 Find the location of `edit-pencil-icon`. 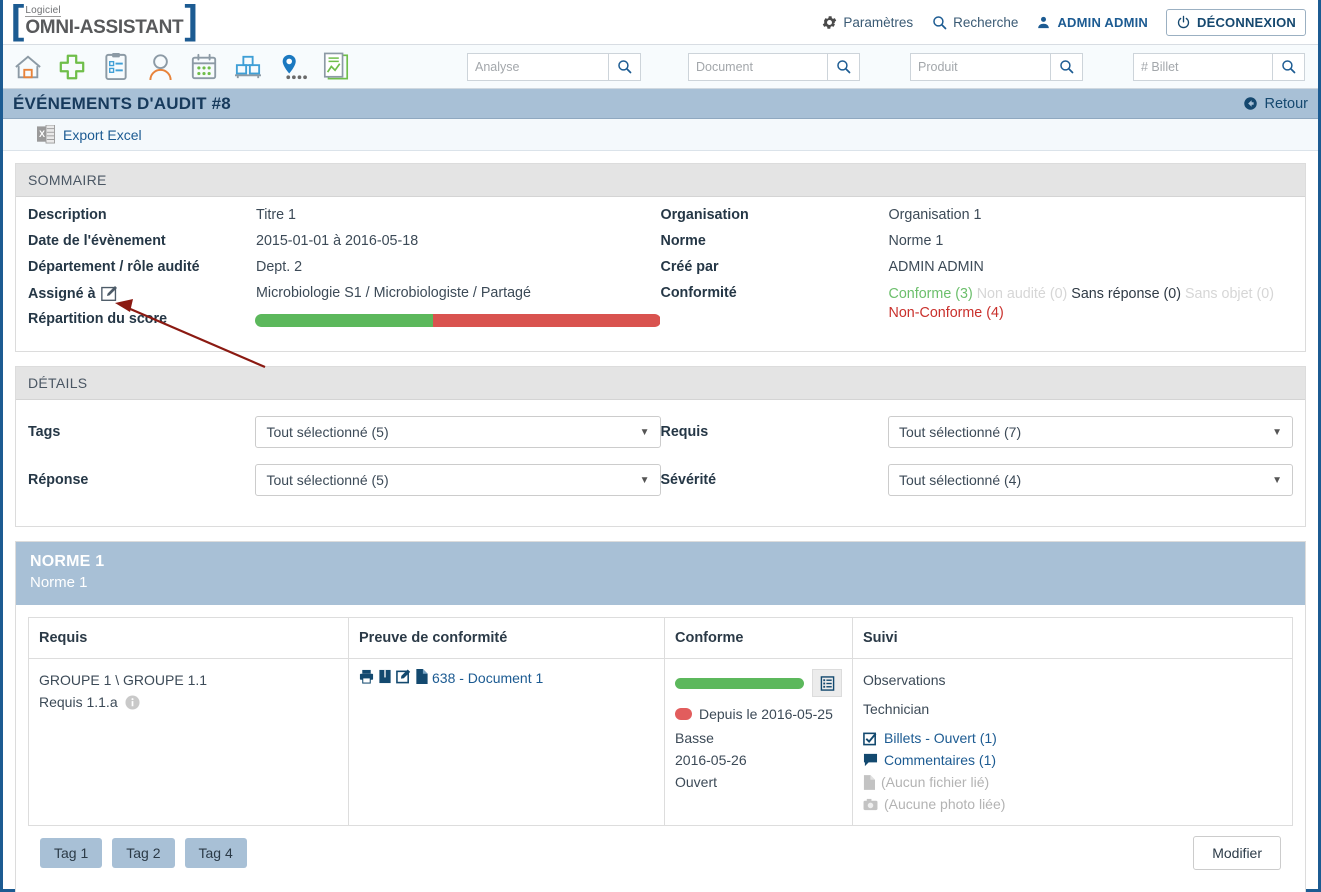

edit-pencil-icon is located at coordinates (109, 293).